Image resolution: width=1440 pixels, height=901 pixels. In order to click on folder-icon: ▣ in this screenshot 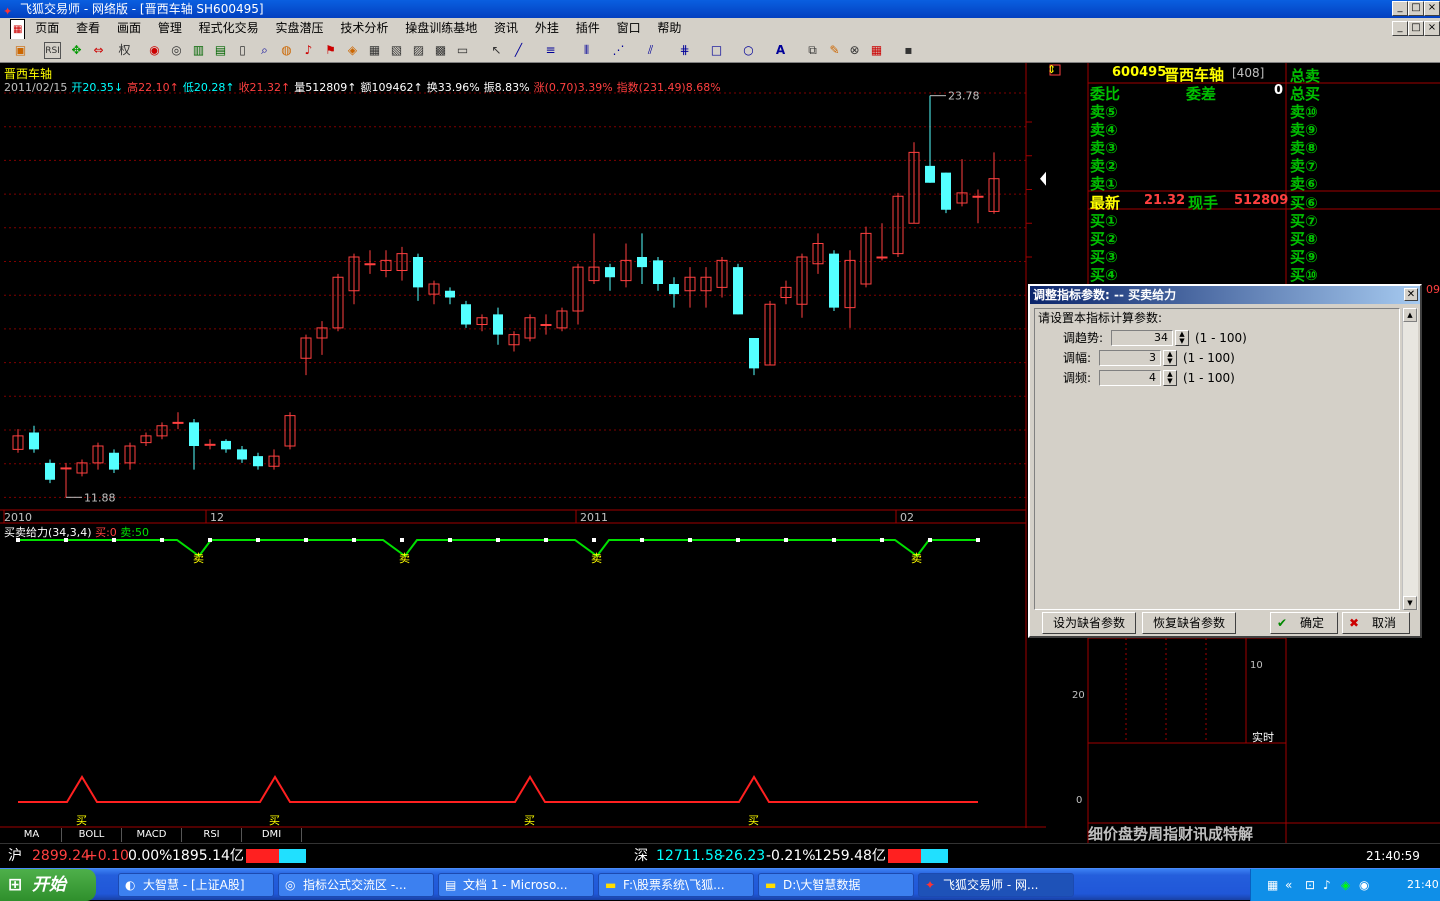, I will do `click(20, 50)`.